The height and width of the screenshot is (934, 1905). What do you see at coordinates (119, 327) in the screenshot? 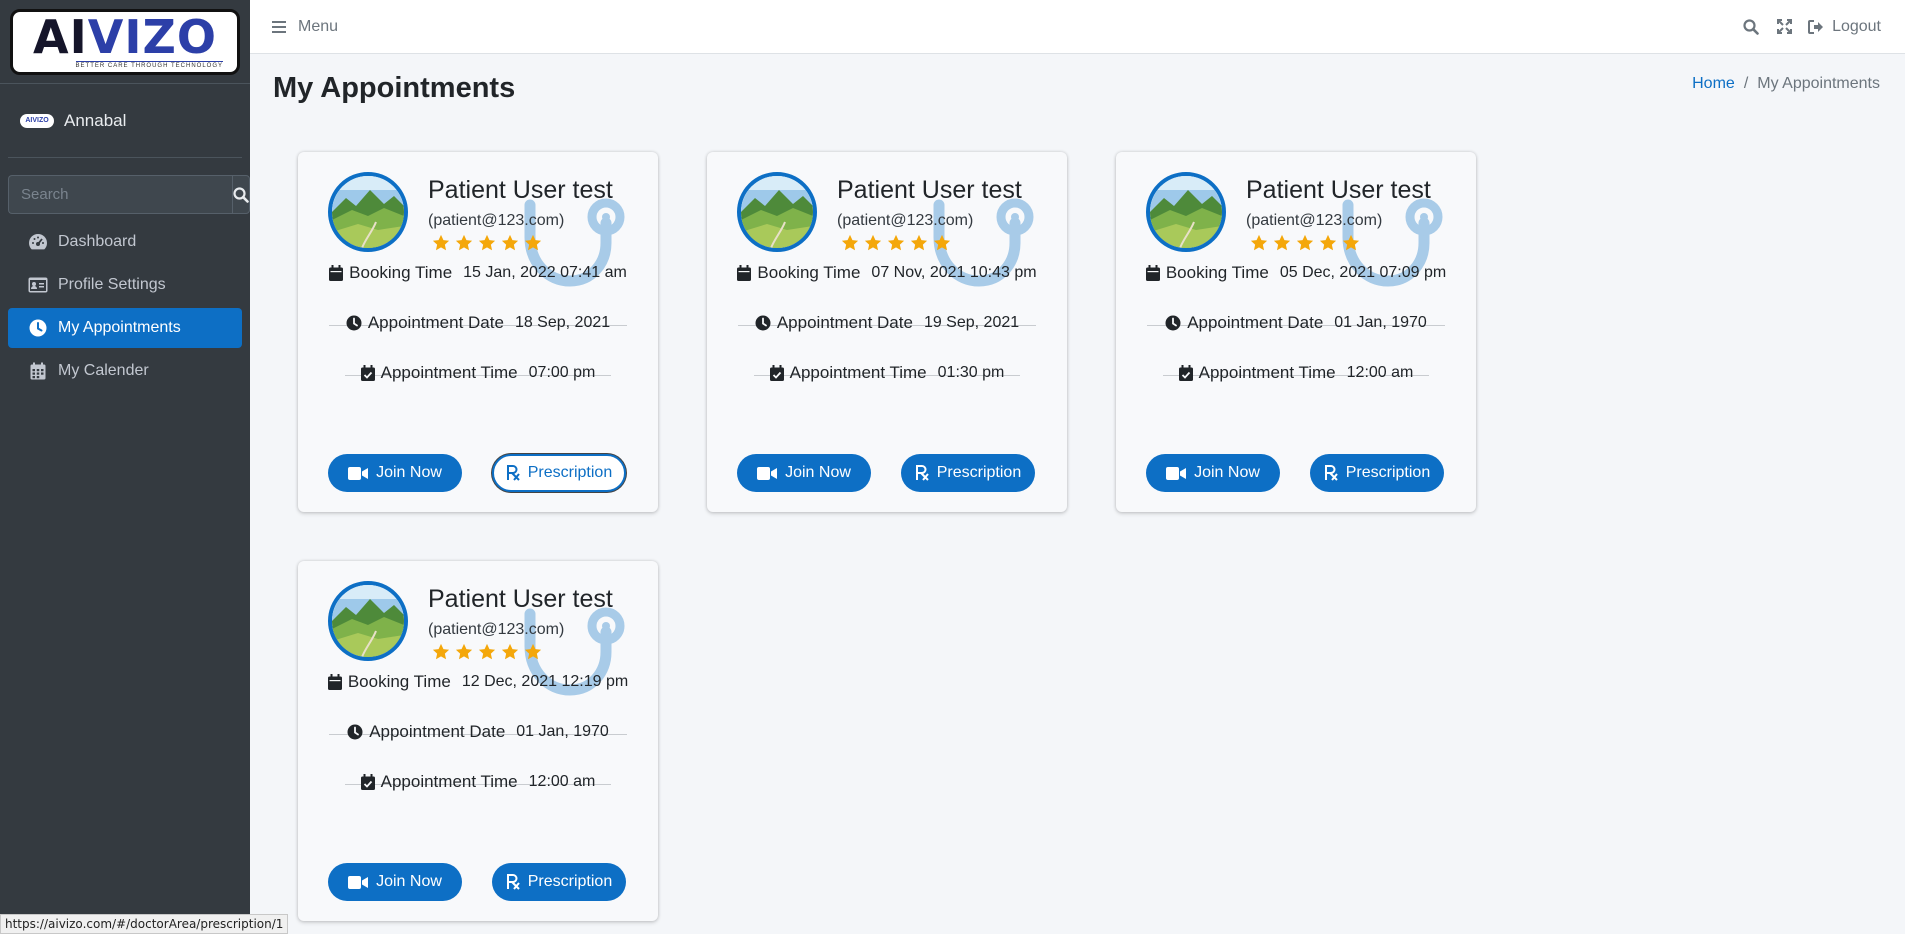
I see `sidebar-item-label: My Appointments` at bounding box center [119, 327].